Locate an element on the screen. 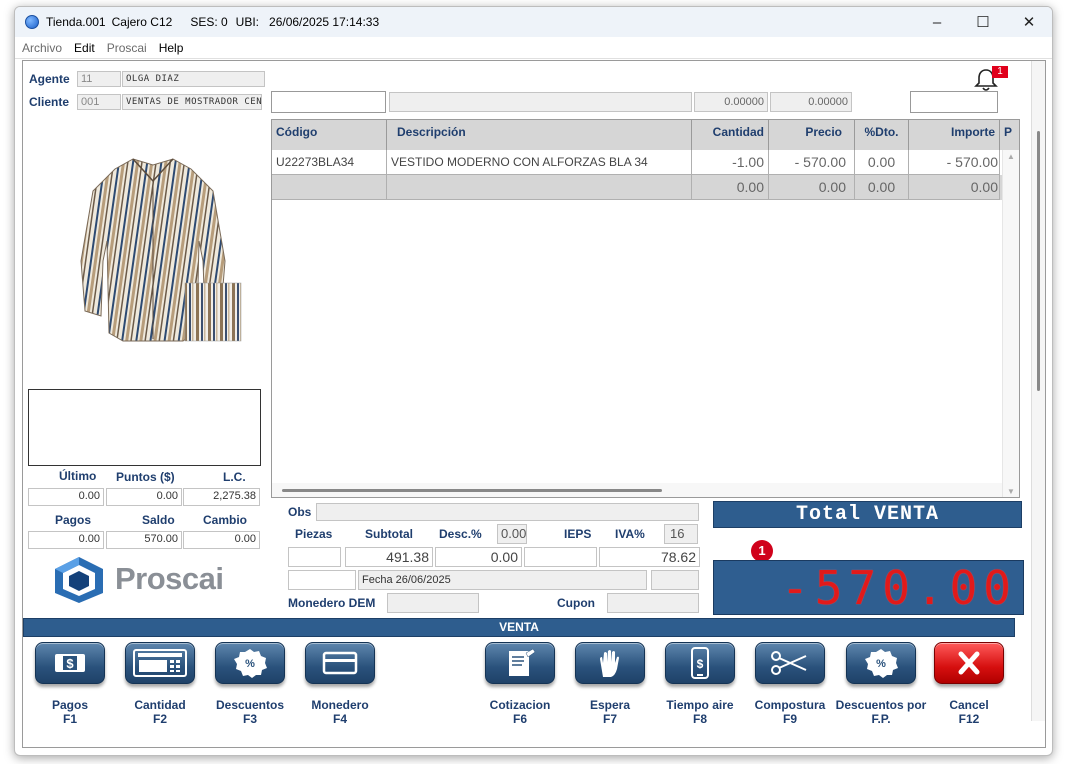  brand-name: Proscai is located at coordinates (169, 578).